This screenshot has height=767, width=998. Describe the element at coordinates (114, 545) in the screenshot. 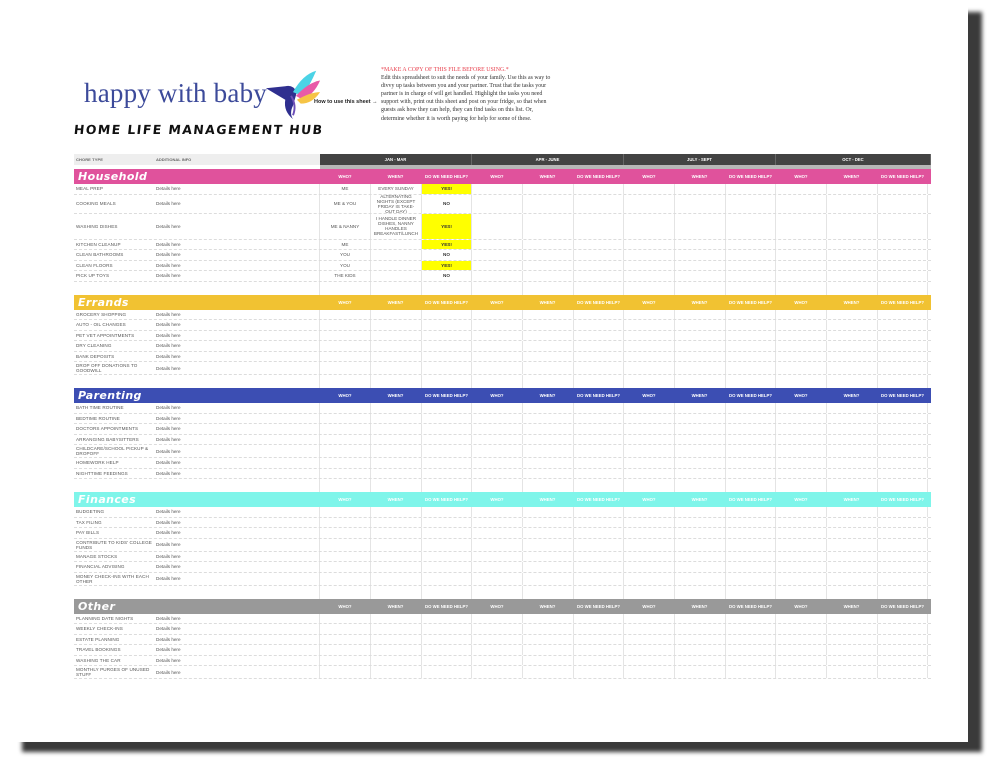

I see `chore-name: CONTRIBUTE TO KIDS' COLLEGE FUNDS` at that location.